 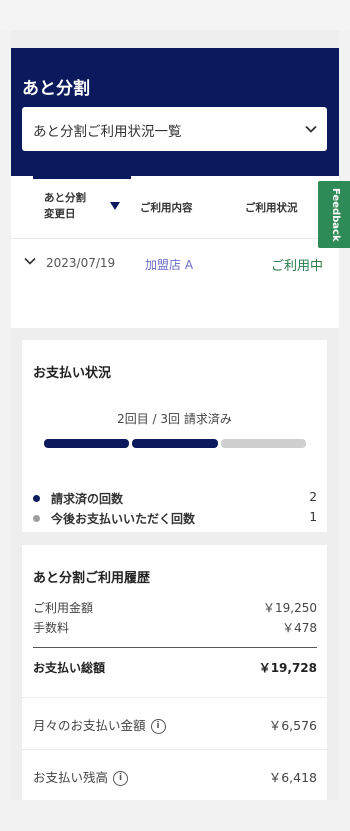 What do you see at coordinates (36, 498) in the screenshot?
I see `billed-dot-icon` at bounding box center [36, 498].